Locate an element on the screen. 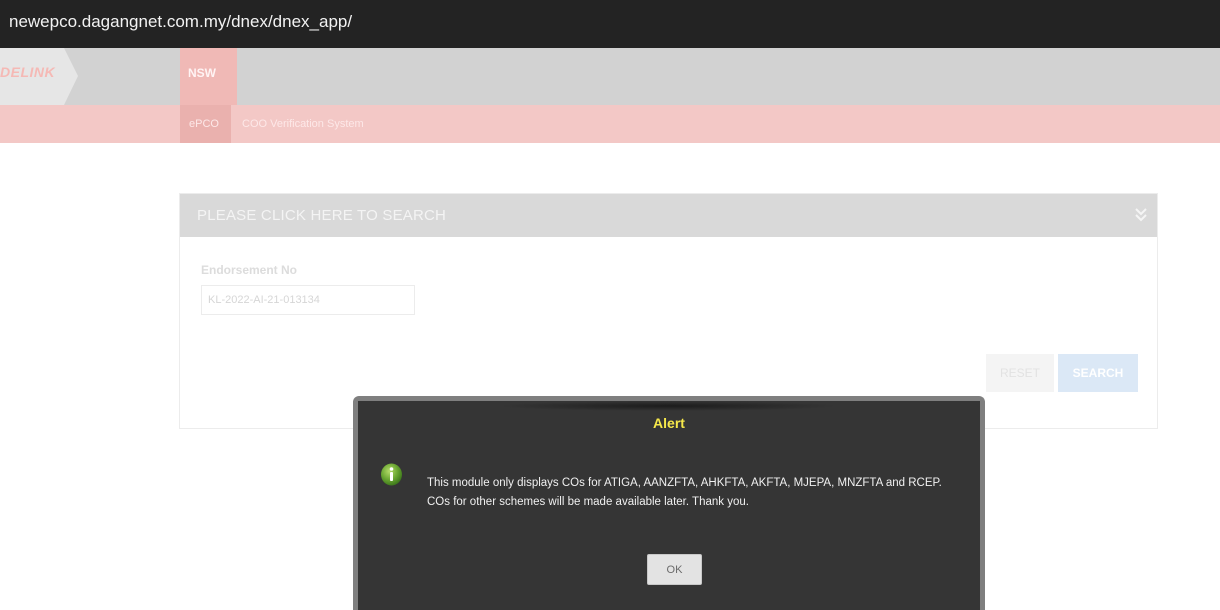 Image resolution: width=1220 pixels, height=610 pixels. tab-epco: ePCO is located at coordinates (205, 124).